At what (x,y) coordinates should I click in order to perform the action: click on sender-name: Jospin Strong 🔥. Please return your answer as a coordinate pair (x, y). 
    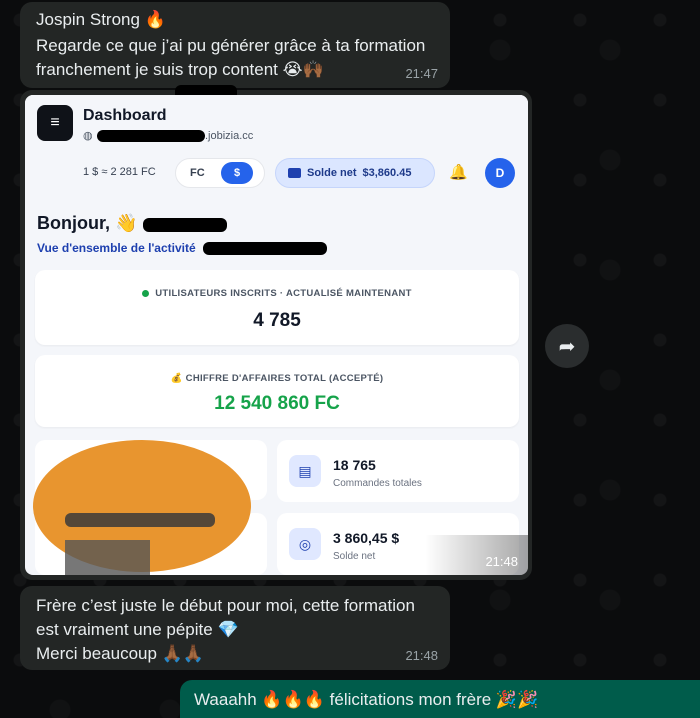
    Looking at the image, I should click on (235, 20).